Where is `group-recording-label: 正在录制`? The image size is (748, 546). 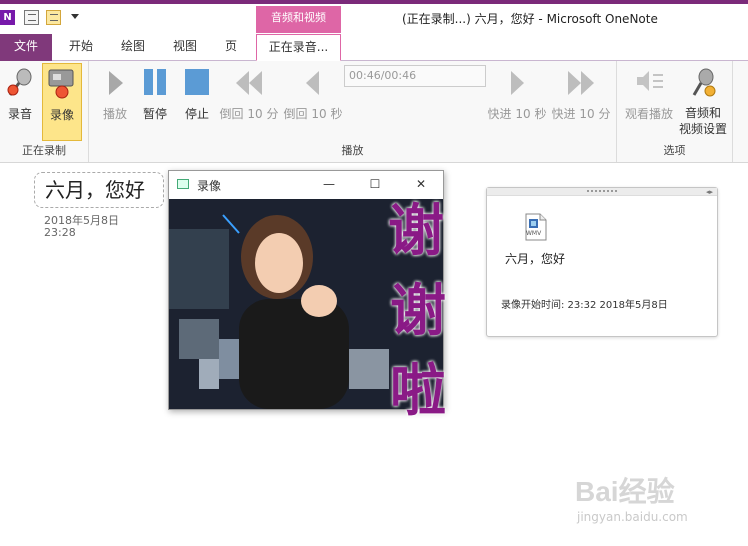
group-recording-label: 正在录制 is located at coordinates (44, 150).